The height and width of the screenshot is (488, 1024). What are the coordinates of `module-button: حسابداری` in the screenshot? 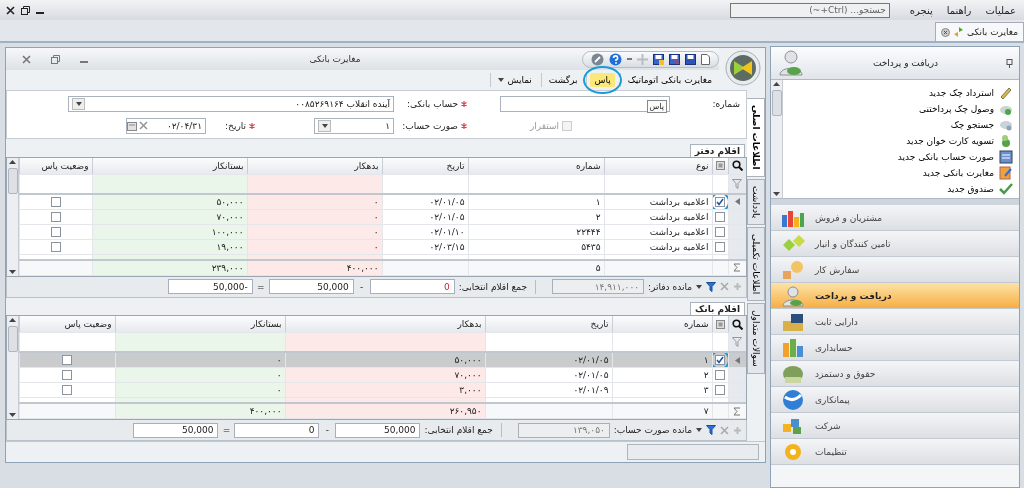 It's located at (895, 348).